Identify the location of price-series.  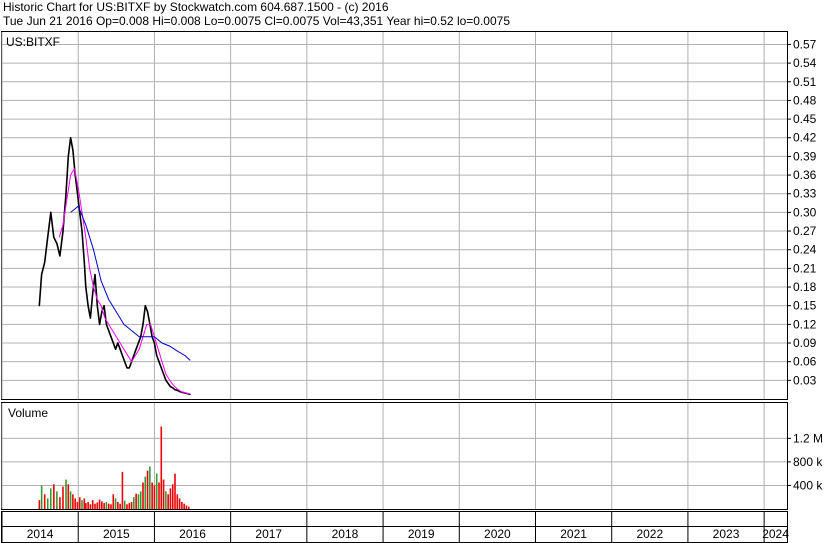
(114, 266).